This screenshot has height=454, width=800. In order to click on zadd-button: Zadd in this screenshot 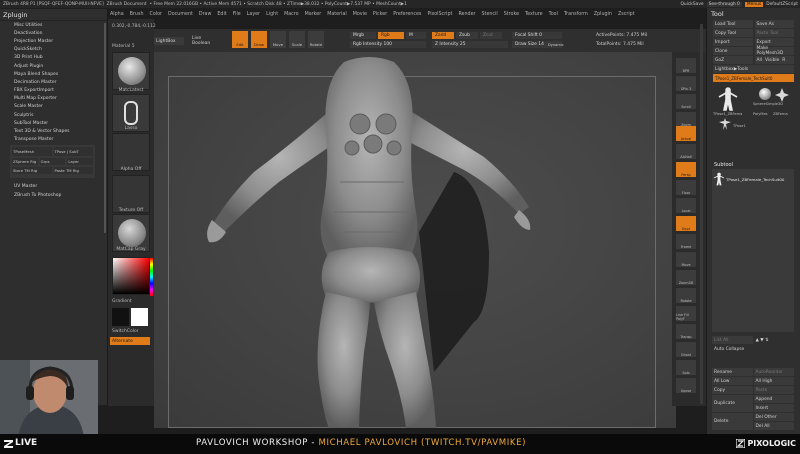, I will do `click(443, 35)`.